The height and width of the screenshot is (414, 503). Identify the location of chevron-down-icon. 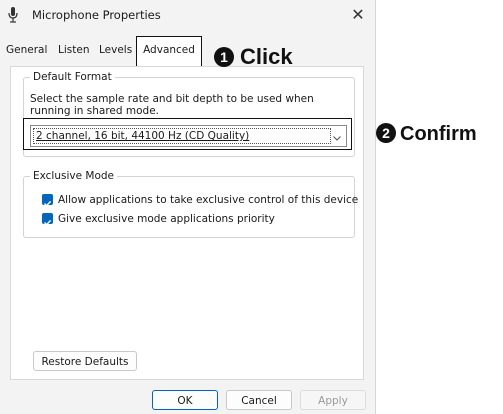
(337, 135).